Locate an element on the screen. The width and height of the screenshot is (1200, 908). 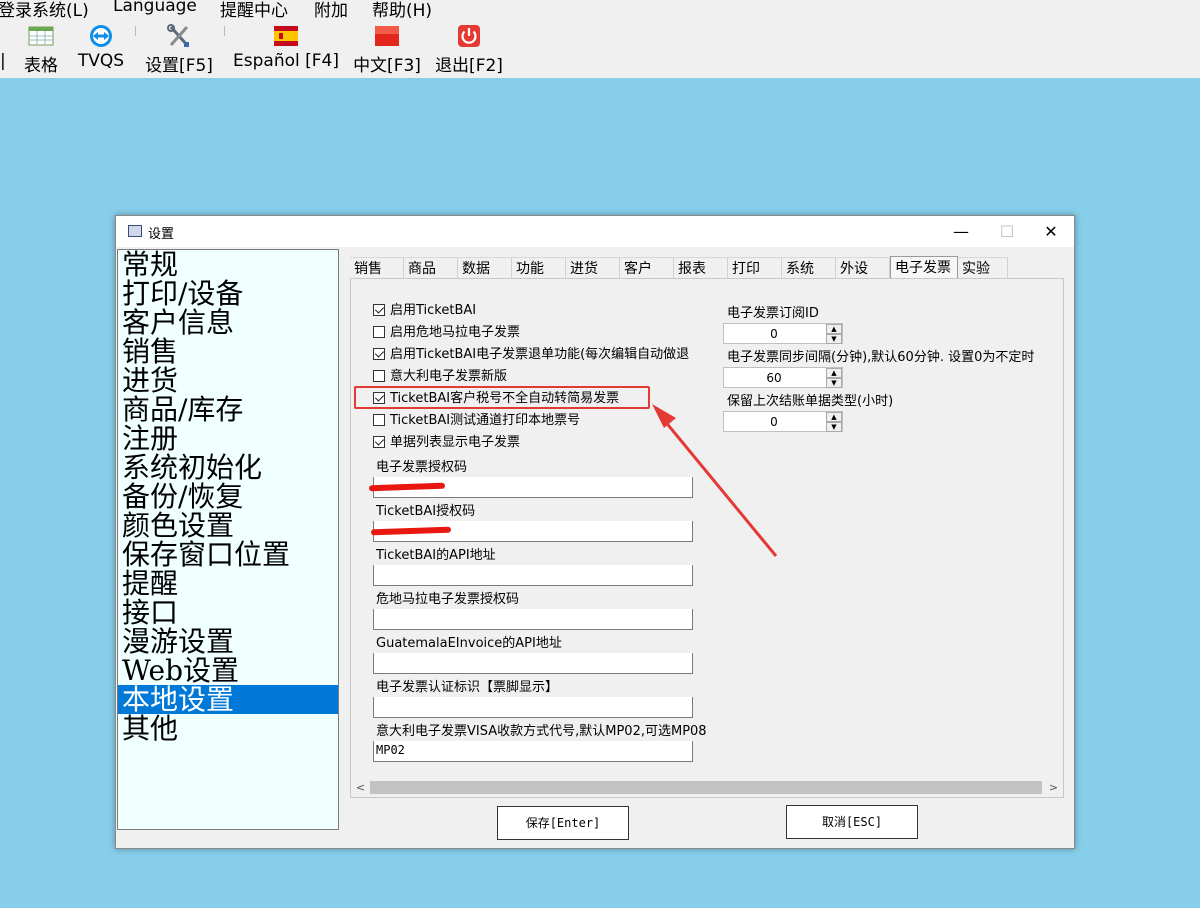
category-item: 颜色设置 is located at coordinates (228, 525).